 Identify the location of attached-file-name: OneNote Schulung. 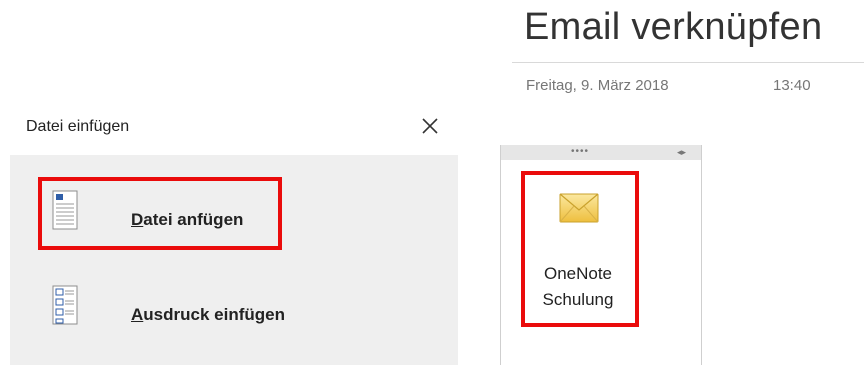
(578, 287).